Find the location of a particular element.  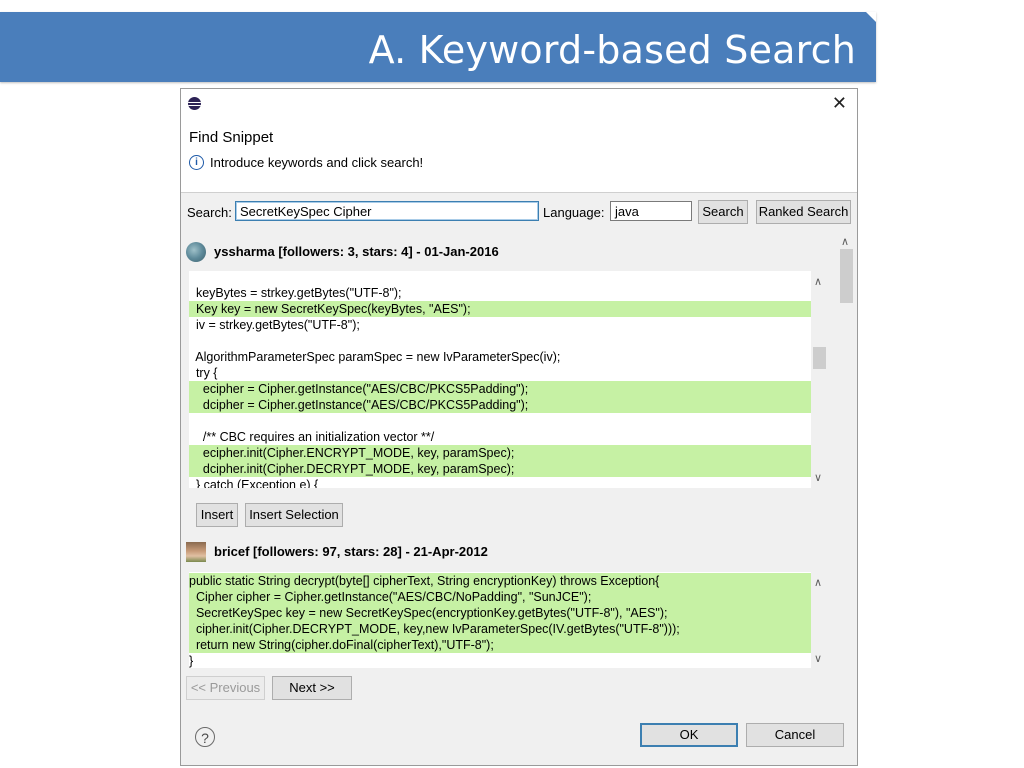

eclipse-icon is located at coordinates (194, 103).